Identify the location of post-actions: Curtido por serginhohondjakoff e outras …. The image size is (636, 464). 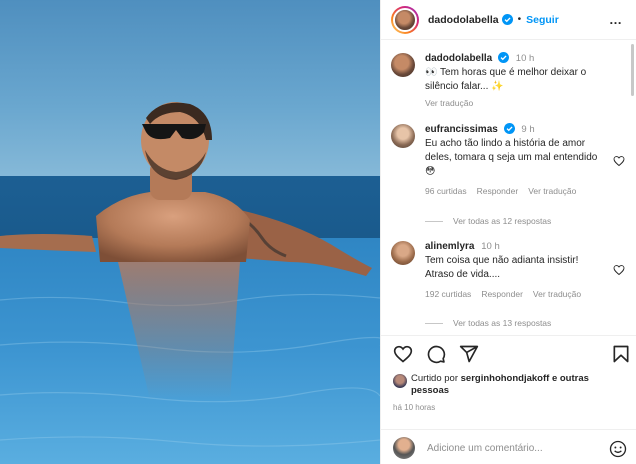
(508, 399).